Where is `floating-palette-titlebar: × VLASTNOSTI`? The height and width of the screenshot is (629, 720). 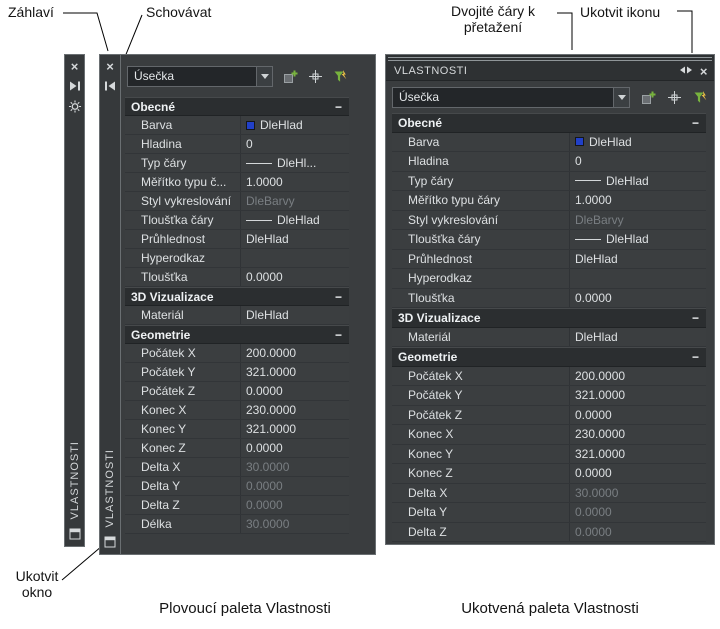
floating-palette-titlebar: × VLASTNOSTI is located at coordinates (109, 304).